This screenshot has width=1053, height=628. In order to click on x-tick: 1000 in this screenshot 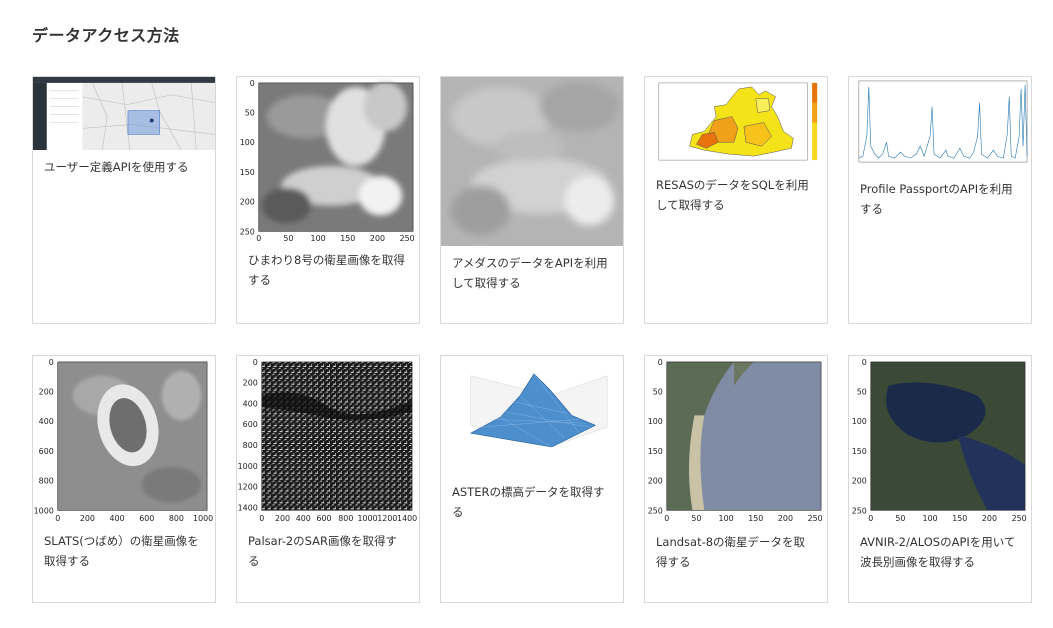, I will do `click(203, 518)`.